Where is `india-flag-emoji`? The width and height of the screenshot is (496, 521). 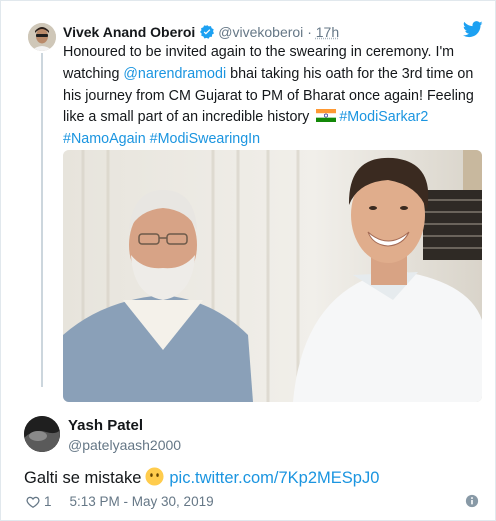 india-flag-emoji is located at coordinates (326, 116).